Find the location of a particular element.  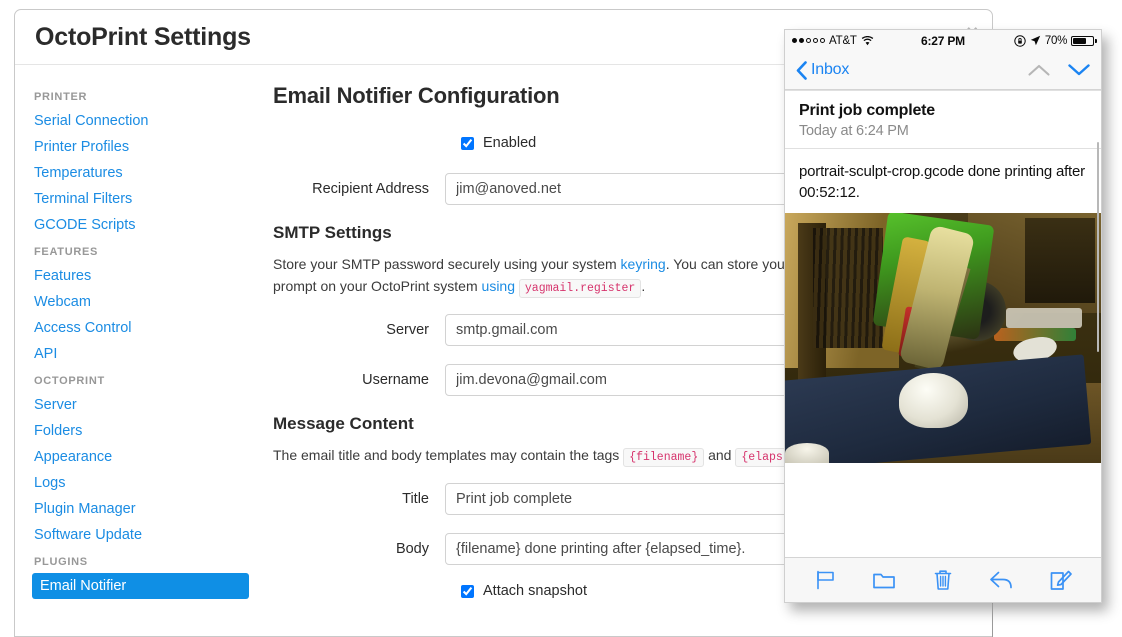

smtp-help-part4: . is located at coordinates (643, 286).